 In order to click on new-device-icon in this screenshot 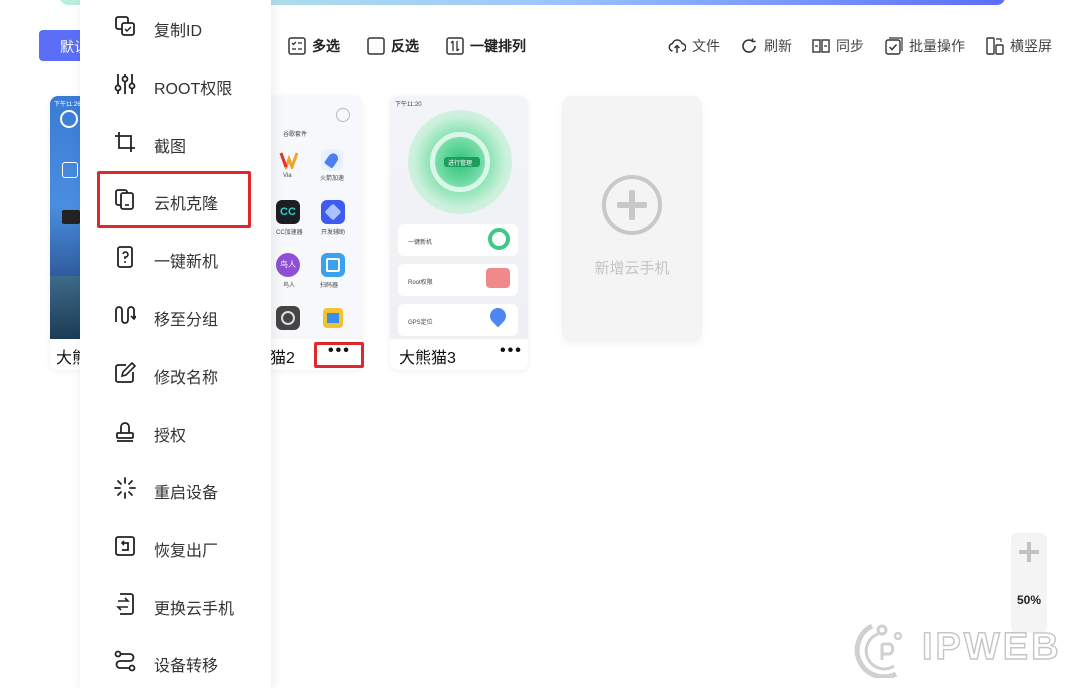, I will do `click(125, 257)`.